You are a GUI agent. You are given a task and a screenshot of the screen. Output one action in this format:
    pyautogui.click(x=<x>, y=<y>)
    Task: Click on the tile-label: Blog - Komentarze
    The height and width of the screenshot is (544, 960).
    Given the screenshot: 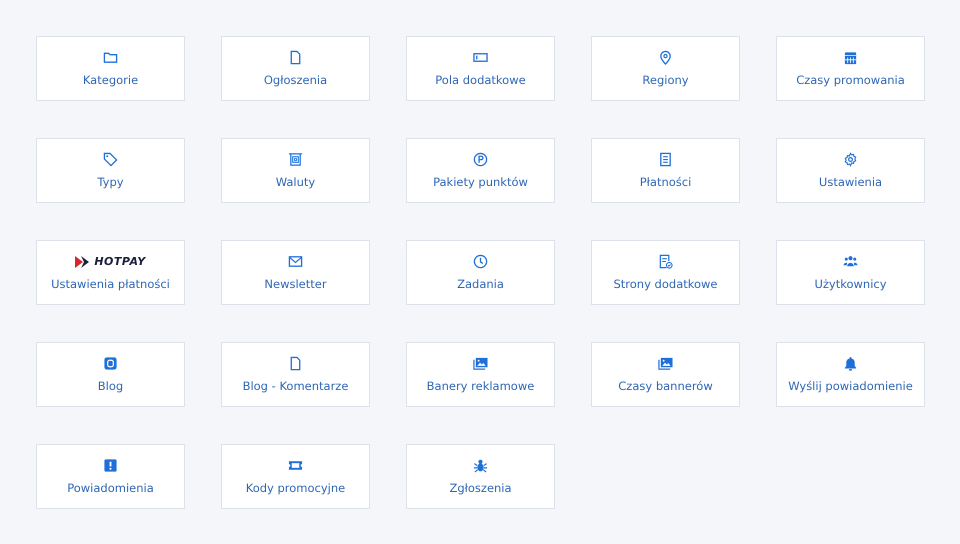 What is the action you would take?
    pyautogui.click(x=295, y=386)
    